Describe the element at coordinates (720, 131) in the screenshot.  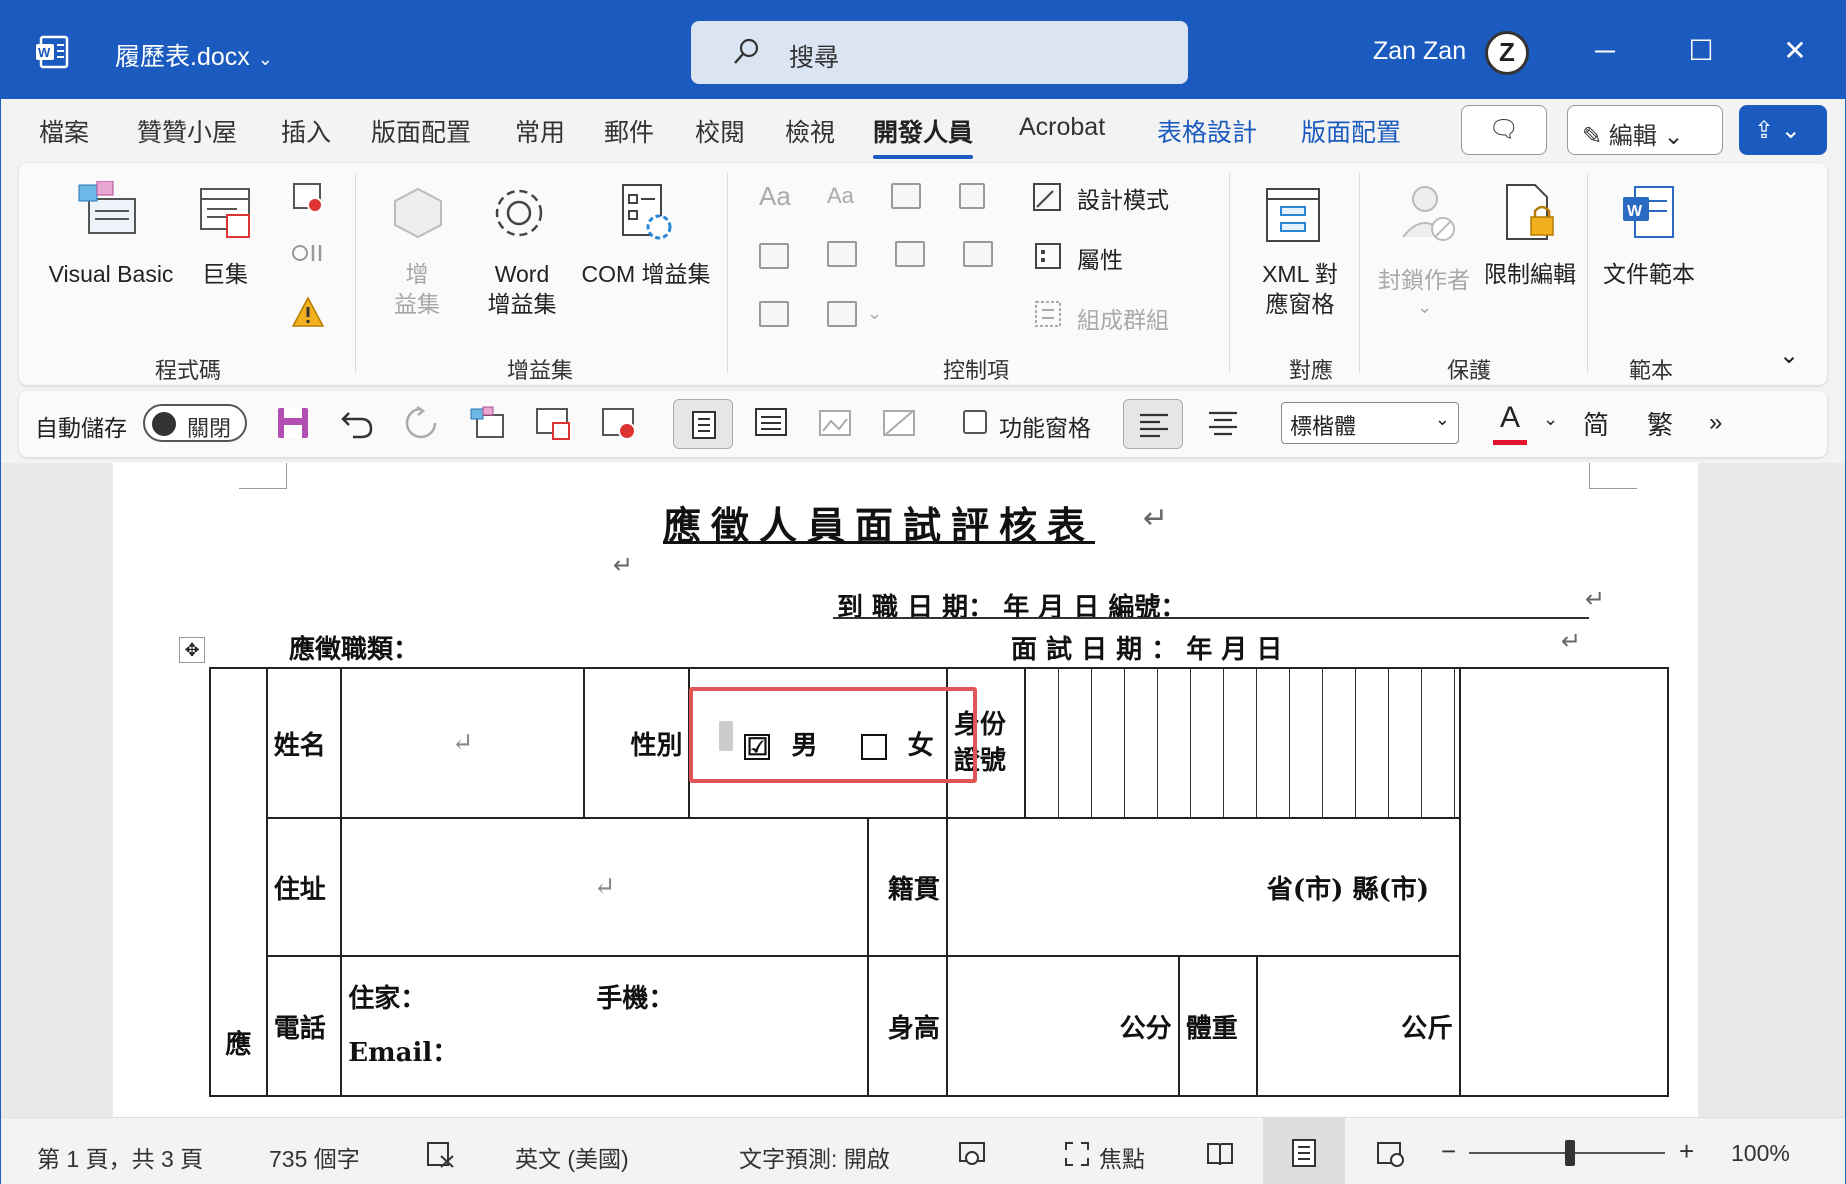
I see `tab-review: 校閱` at that location.